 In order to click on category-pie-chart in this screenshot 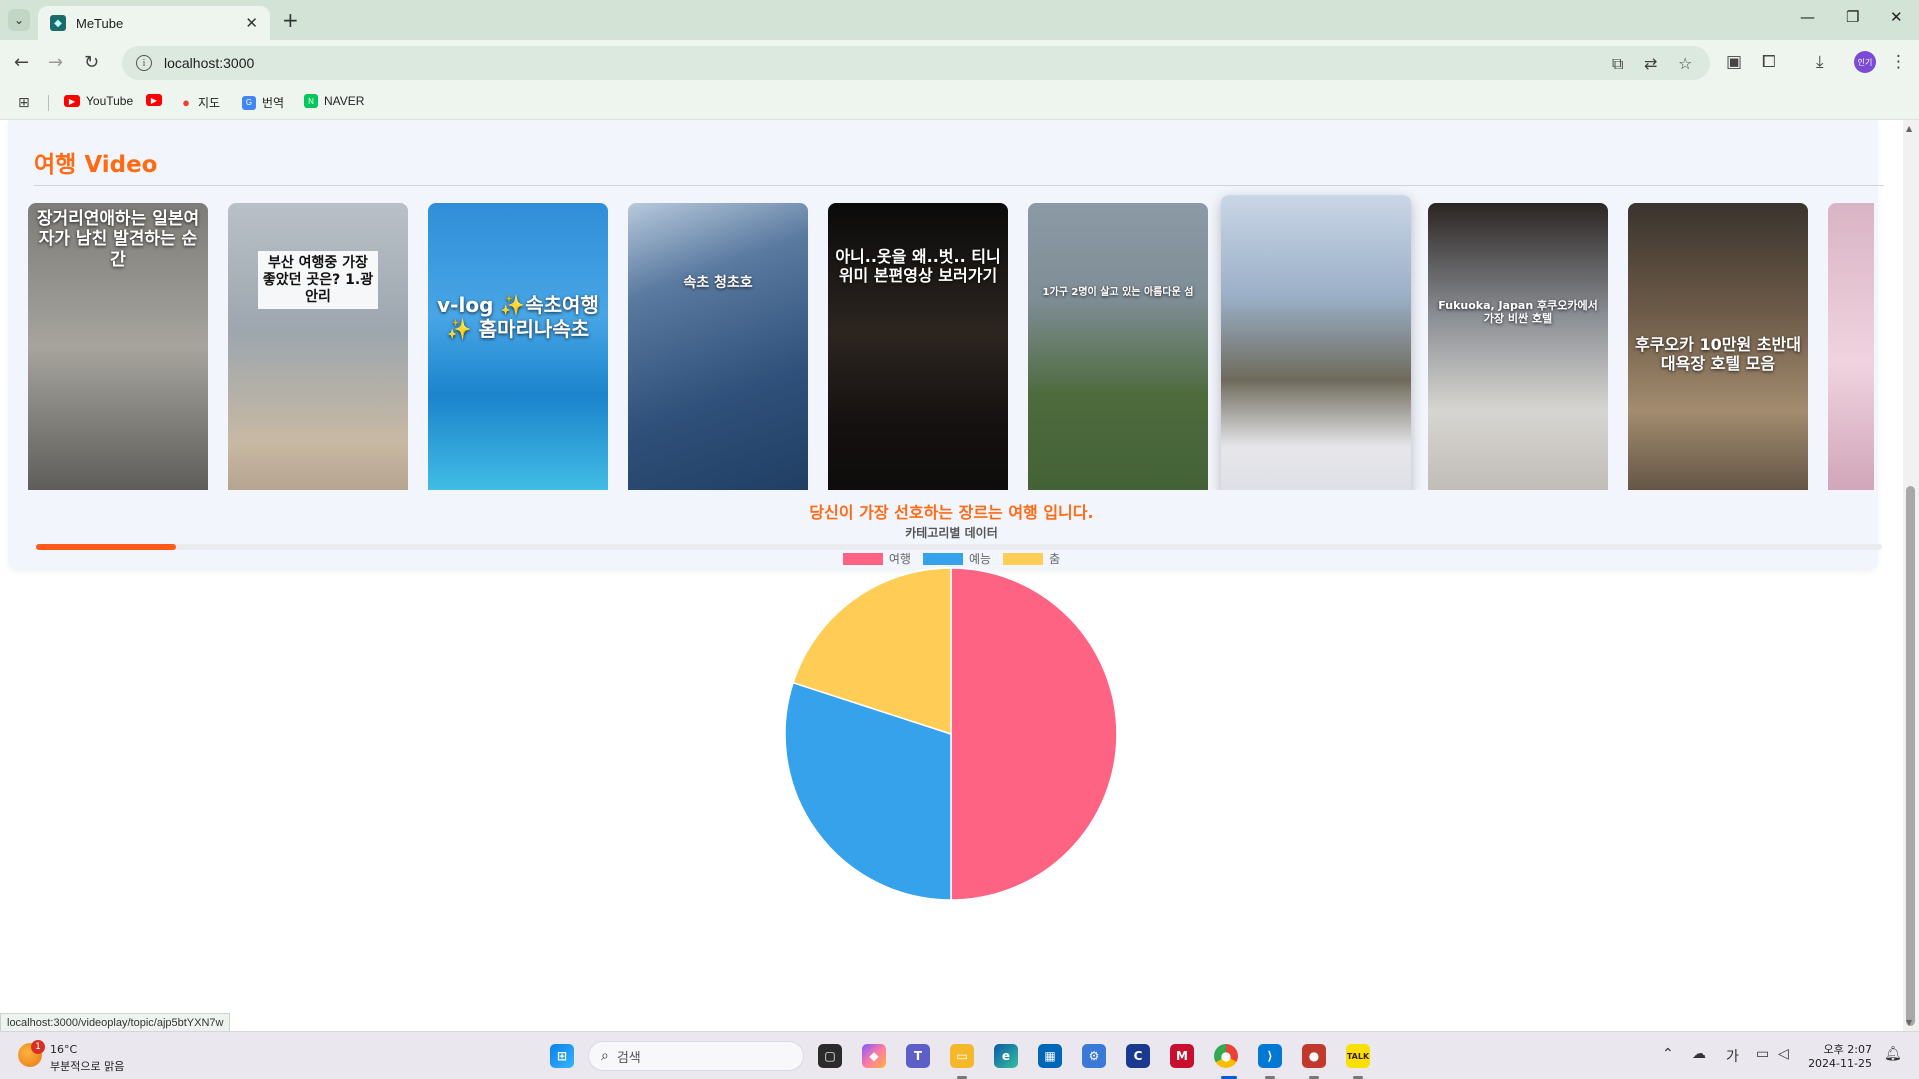, I will do `click(951, 734)`.